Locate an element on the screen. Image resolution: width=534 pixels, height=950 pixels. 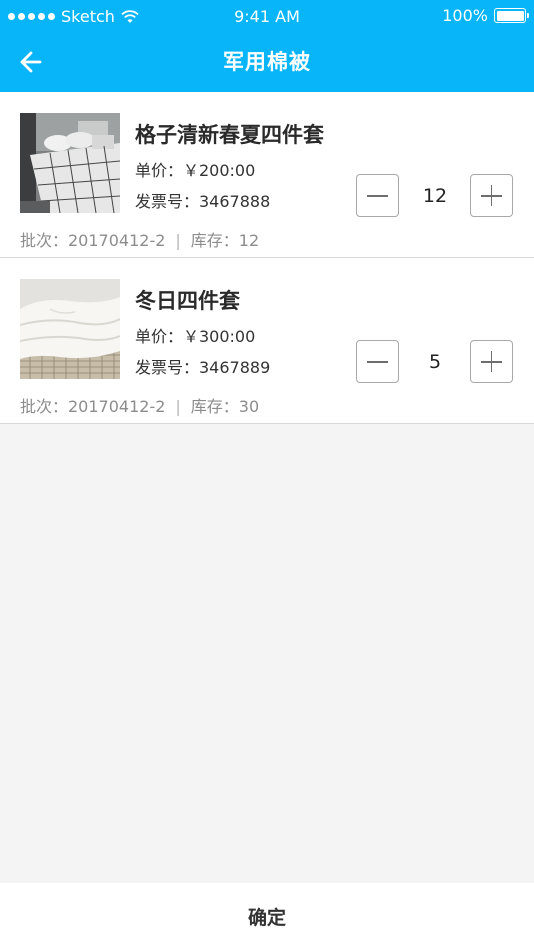
quantity-value: 12 is located at coordinates (435, 196).